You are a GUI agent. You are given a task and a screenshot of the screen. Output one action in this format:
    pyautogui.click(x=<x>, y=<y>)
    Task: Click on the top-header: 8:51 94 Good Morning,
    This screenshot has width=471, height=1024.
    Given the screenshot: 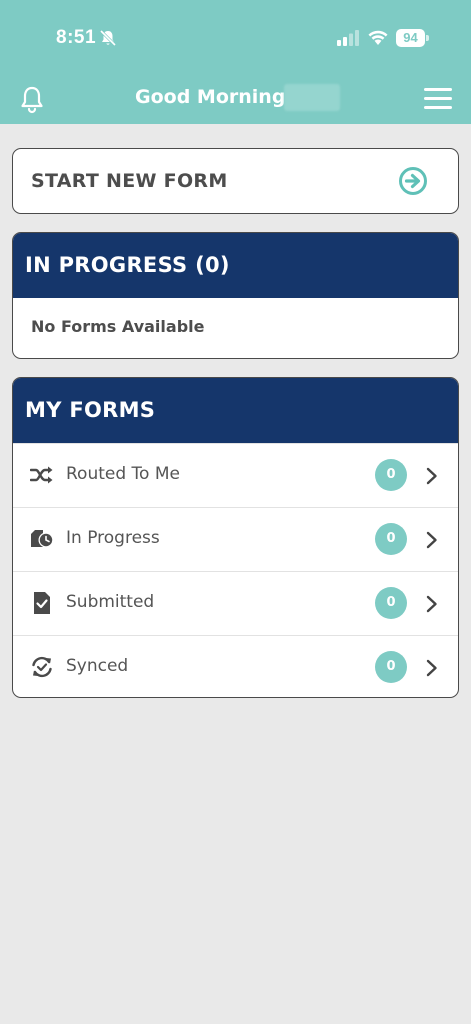 What is the action you would take?
    pyautogui.click(x=235, y=62)
    